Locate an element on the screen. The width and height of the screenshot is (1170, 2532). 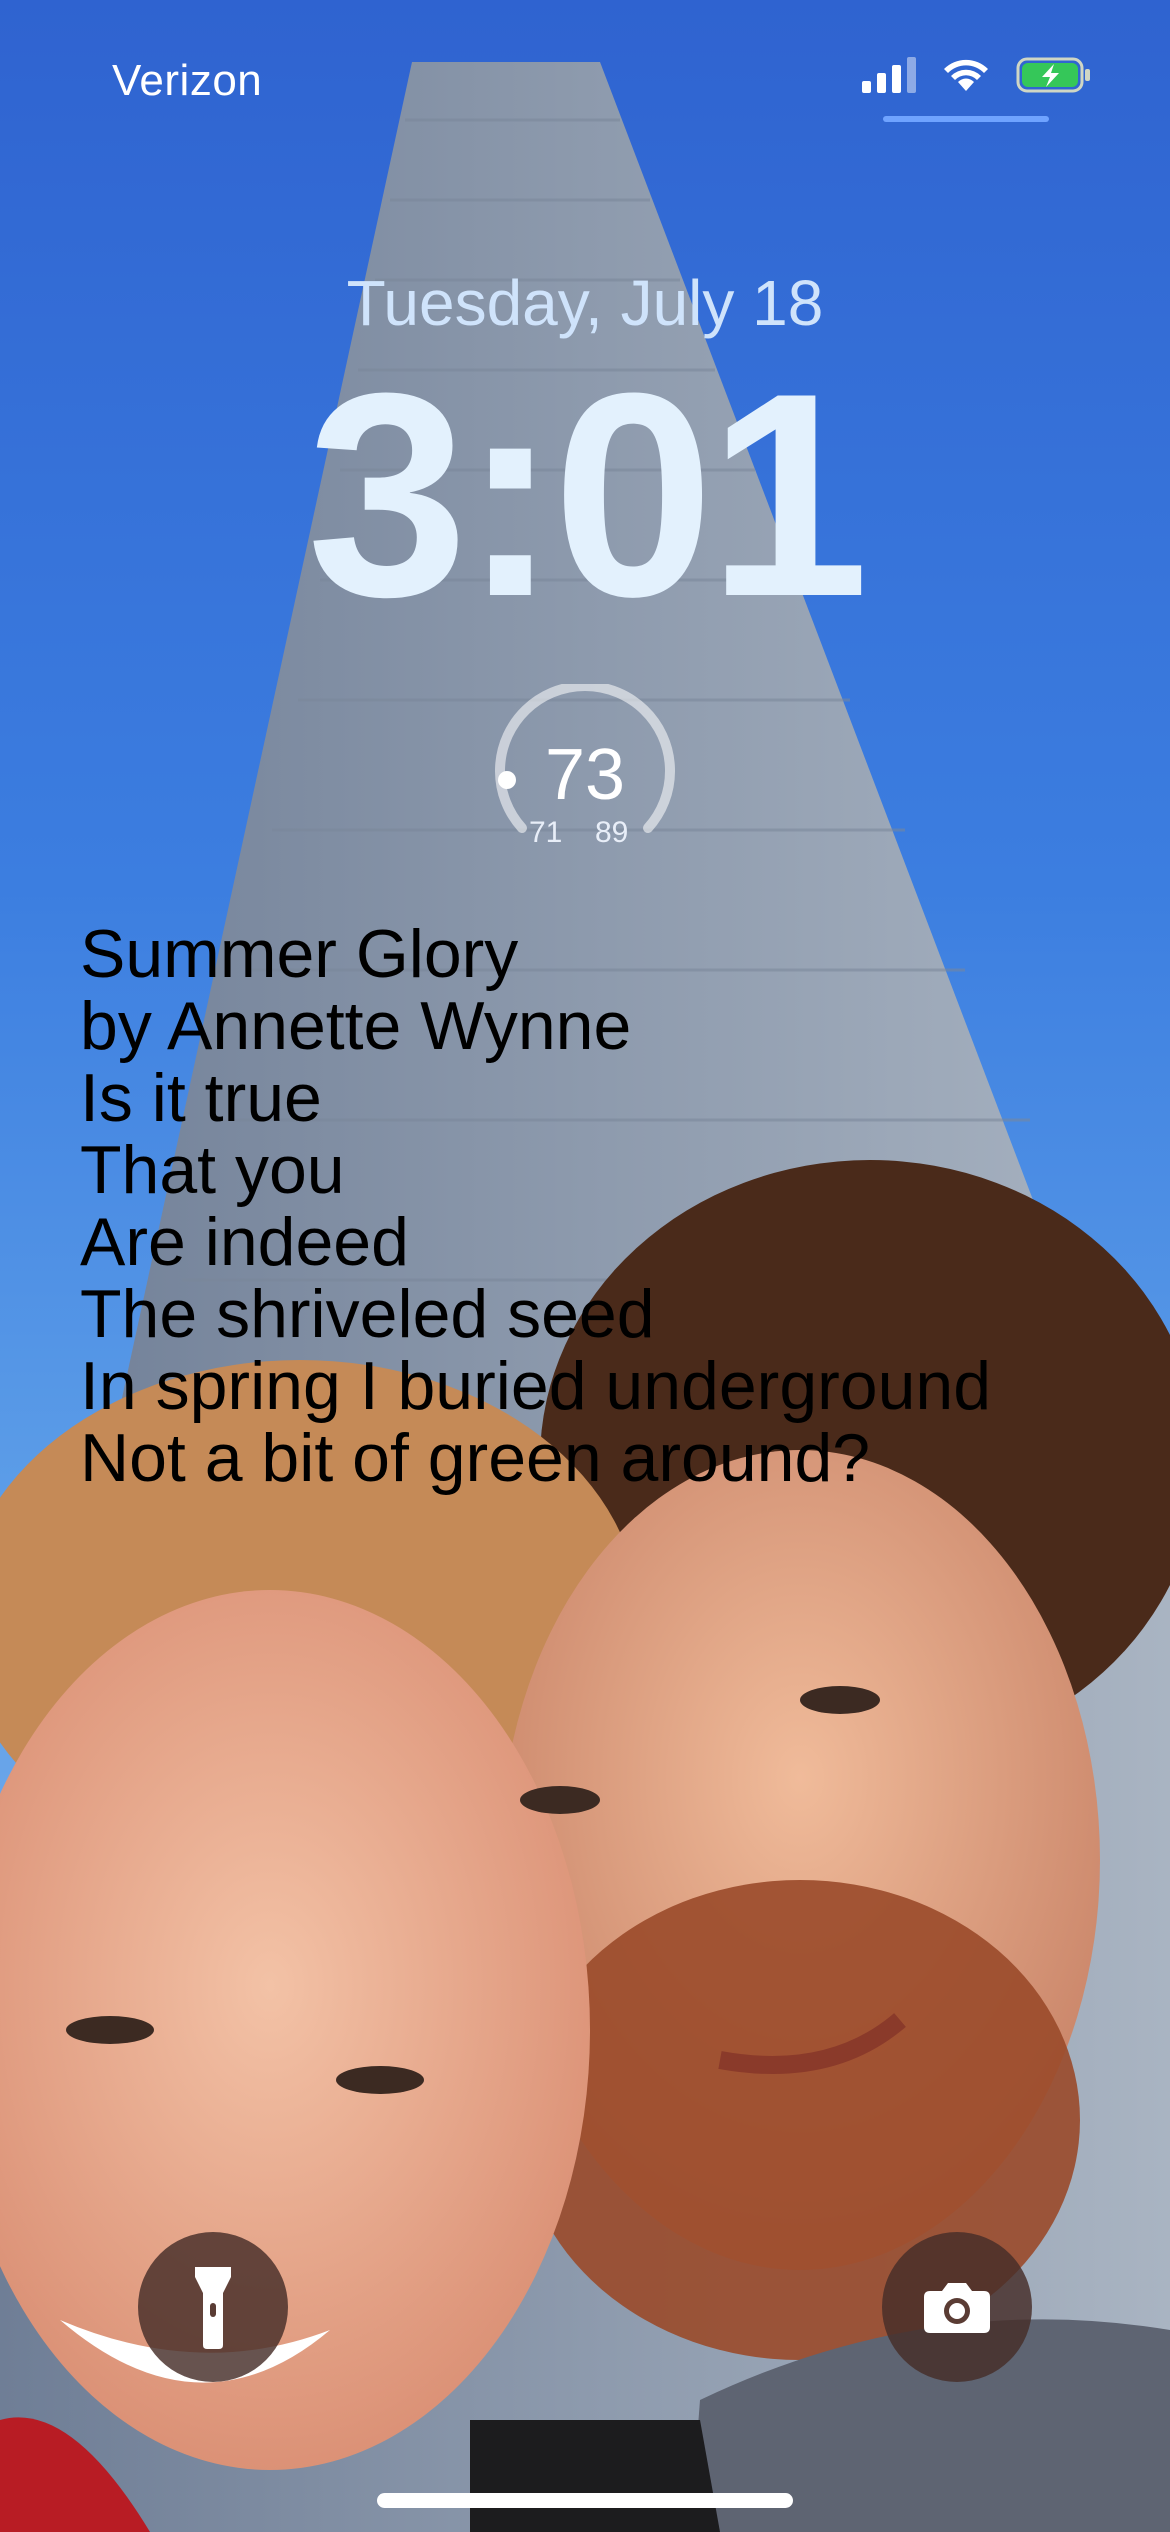
poem-line: In spring I buried underground is located at coordinates (536, 1386).